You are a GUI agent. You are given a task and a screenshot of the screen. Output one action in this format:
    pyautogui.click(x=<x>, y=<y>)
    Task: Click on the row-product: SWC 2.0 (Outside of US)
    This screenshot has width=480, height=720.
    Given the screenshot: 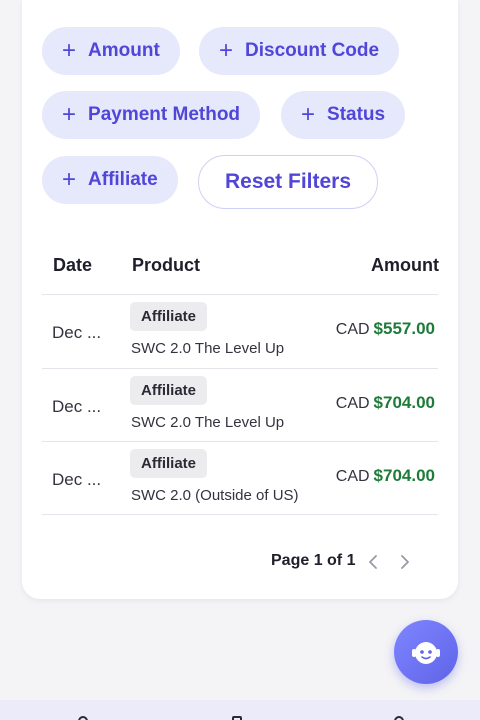 What is the action you would take?
    pyautogui.click(x=215, y=495)
    